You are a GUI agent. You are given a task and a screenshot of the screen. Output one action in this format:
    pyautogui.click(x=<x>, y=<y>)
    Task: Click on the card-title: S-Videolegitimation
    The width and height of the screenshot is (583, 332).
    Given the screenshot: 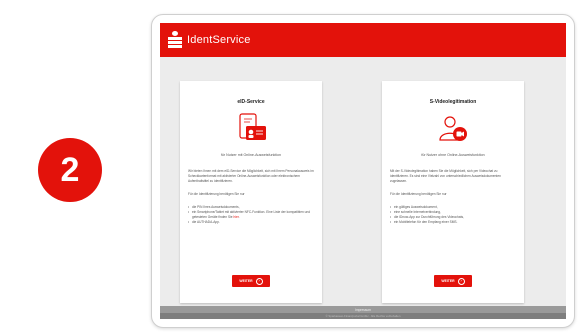 What is the action you would take?
    pyautogui.click(x=453, y=102)
    